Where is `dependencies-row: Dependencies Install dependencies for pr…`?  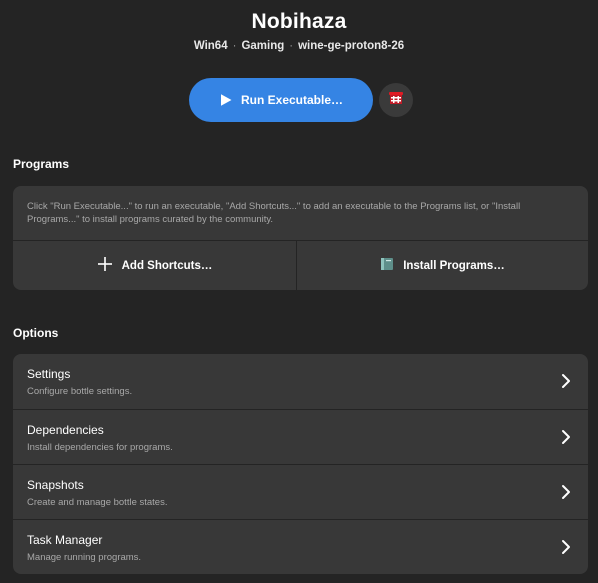 dependencies-row: Dependencies Install dependencies for pr… is located at coordinates (300, 437).